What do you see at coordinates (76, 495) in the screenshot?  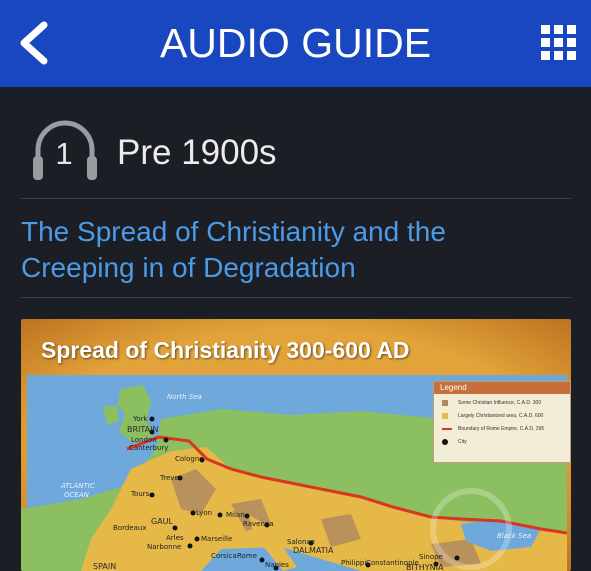 I see `map-label: OCEAN` at bounding box center [76, 495].